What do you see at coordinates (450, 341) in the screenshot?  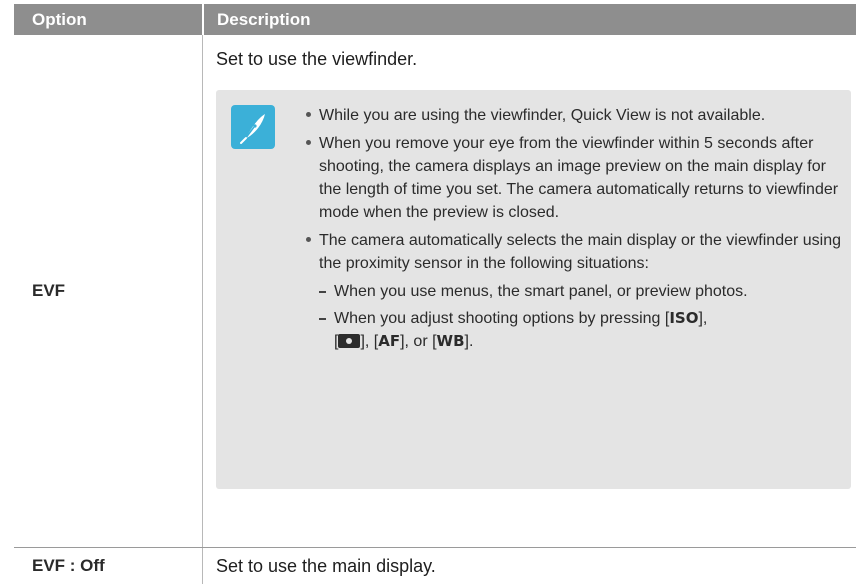 I see `wb-button-label: WB` at bounding box center [450, 341].